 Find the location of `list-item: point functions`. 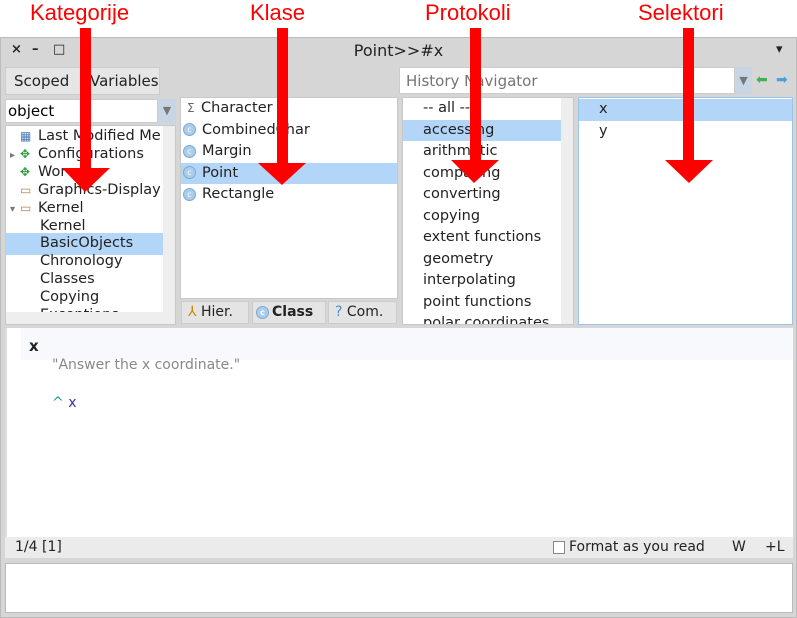

list-item: point functions is located at coordinates (488, 303).